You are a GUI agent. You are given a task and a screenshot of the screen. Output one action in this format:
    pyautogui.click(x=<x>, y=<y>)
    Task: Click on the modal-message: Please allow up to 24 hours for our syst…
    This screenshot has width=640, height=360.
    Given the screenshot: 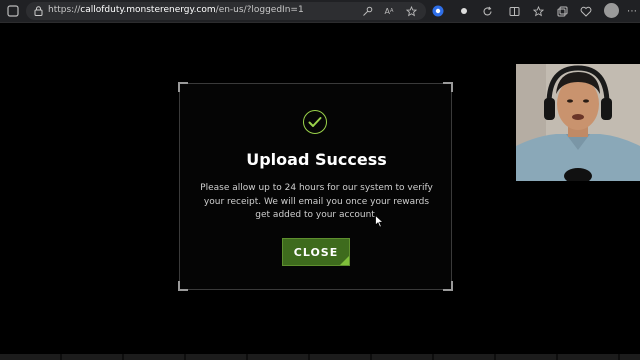 What is the action you would take?
    pyautogui.click(x=316, y=201)
    